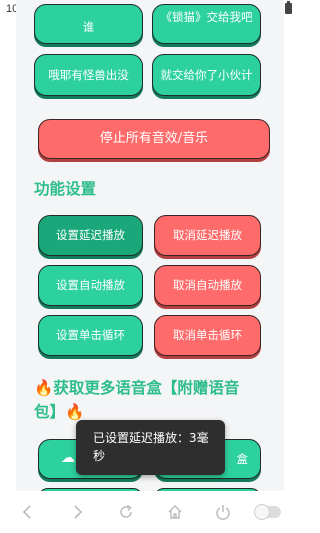 The image size is (320, 533). I want to click on sound-button-label: 就交给你了小伙计, so click(206, 74).